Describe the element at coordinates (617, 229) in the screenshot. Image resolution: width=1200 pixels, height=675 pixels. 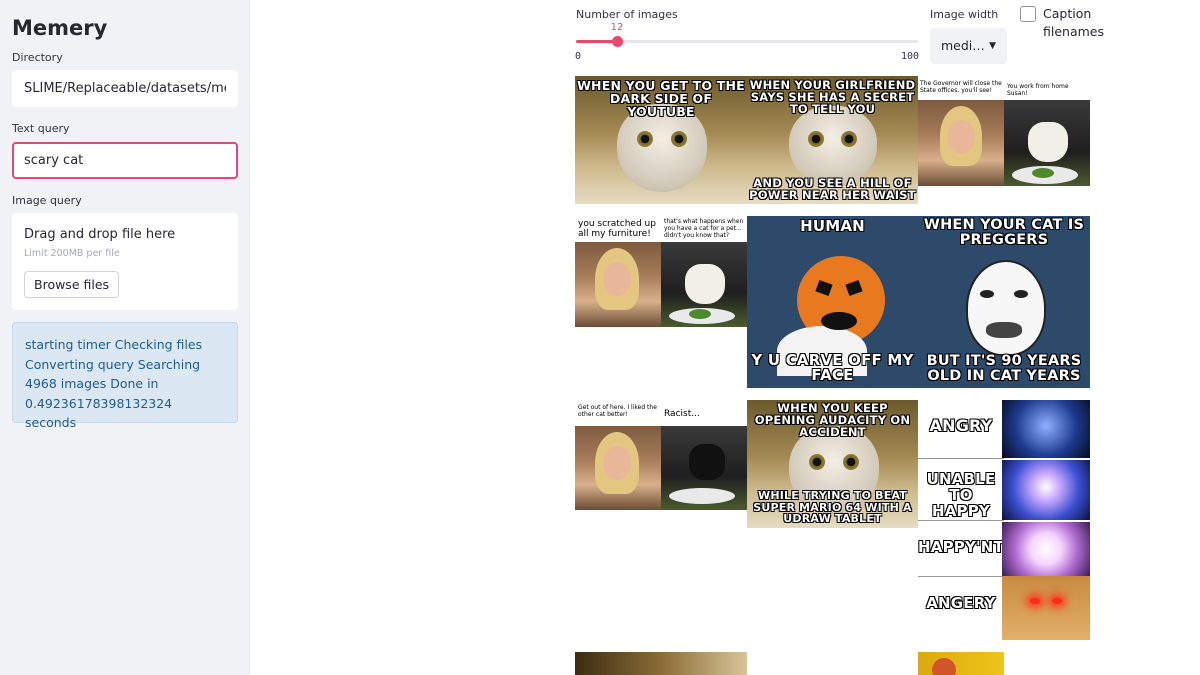
I see `meme-caption-left: you scratched up all my furniture!` at that location.